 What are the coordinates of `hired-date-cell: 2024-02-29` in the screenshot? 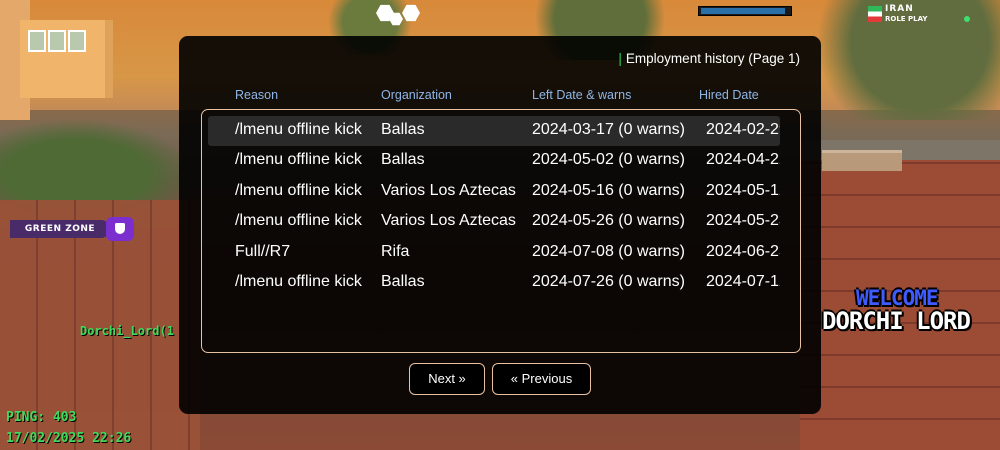 It's located at (743, 129).